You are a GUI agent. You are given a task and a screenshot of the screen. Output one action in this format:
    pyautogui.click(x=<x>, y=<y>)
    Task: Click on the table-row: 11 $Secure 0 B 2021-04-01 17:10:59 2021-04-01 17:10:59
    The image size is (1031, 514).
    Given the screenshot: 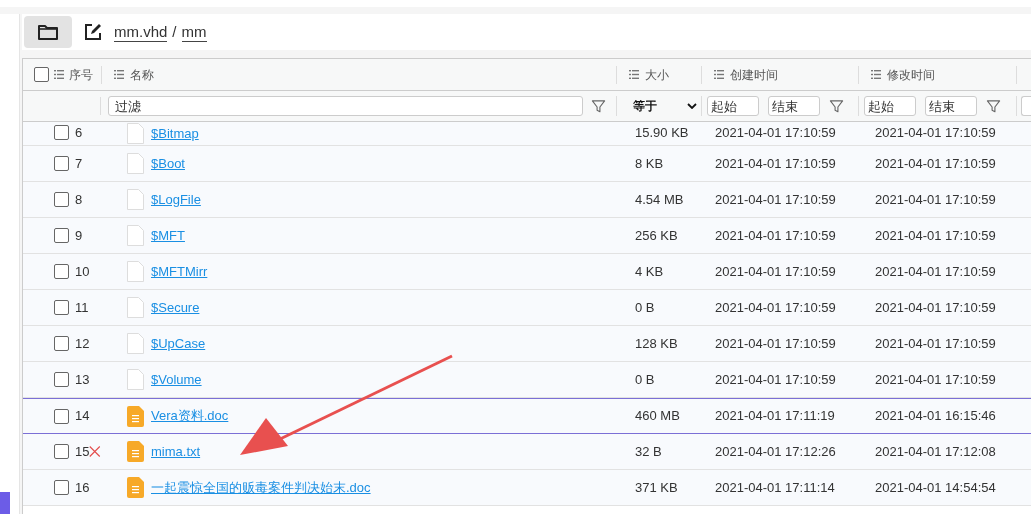 What is the action you would take?
    pyautogui.click(x=527, y=308)
    